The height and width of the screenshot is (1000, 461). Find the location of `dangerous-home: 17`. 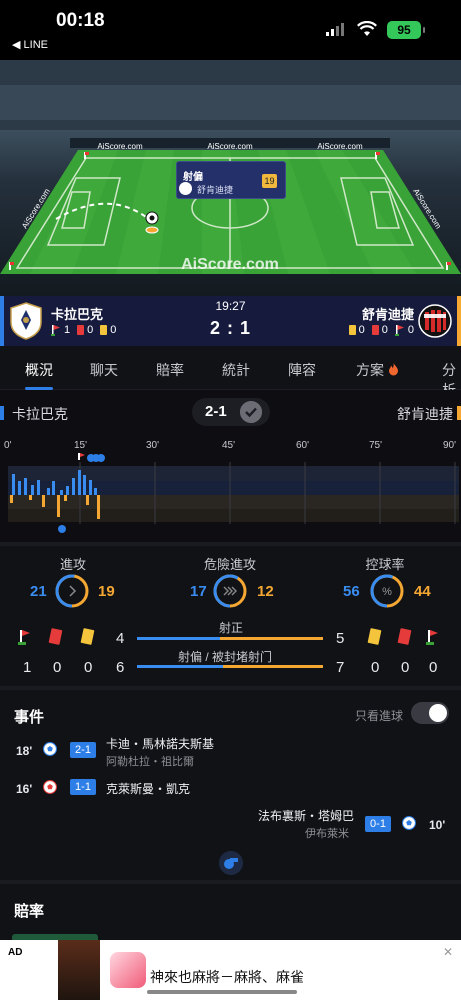

dangerous-home: 17 is located at coordinates (198, 591).